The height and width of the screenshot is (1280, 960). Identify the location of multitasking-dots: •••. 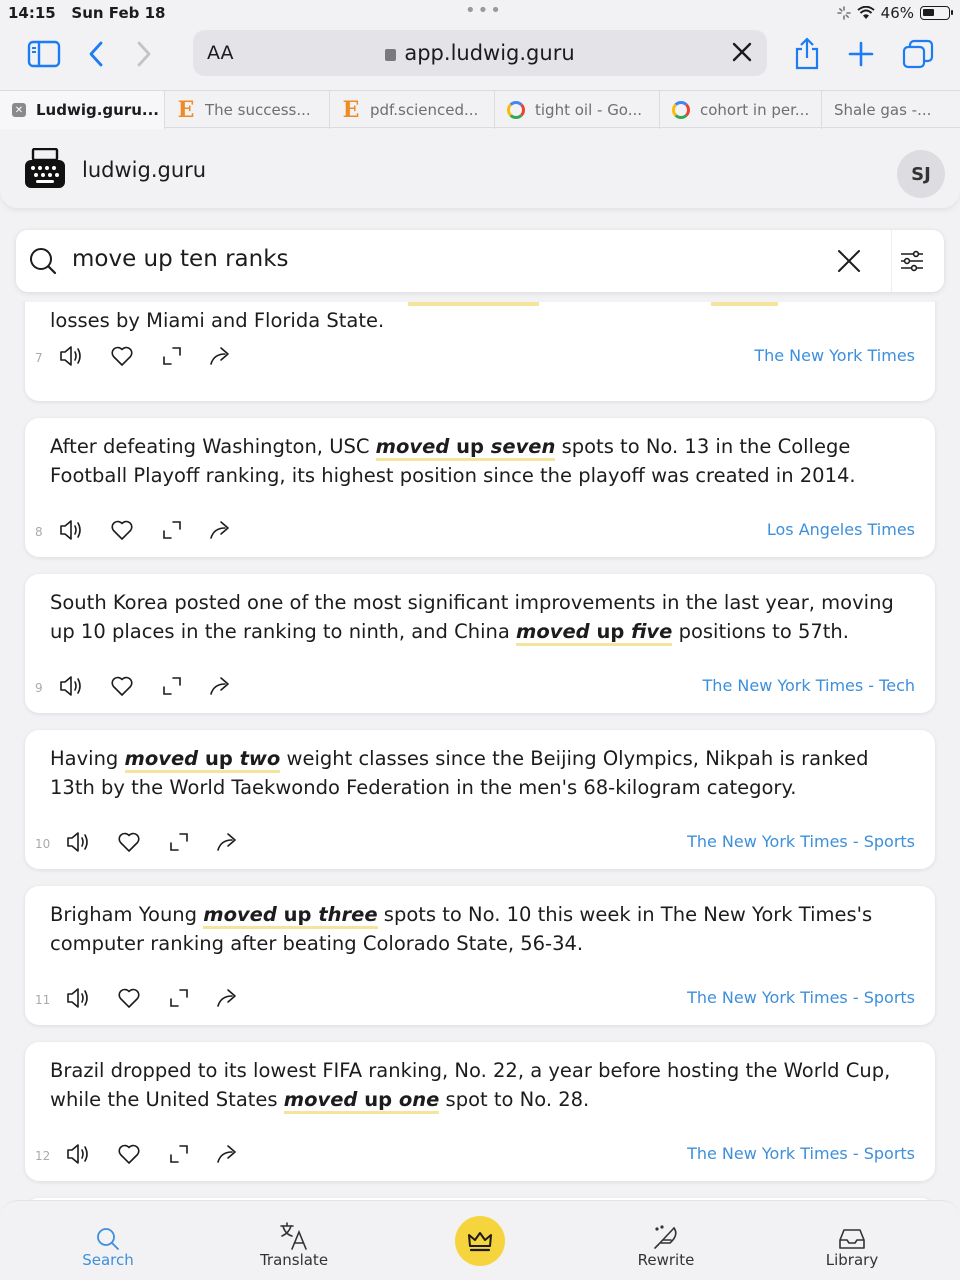
(484, 10).